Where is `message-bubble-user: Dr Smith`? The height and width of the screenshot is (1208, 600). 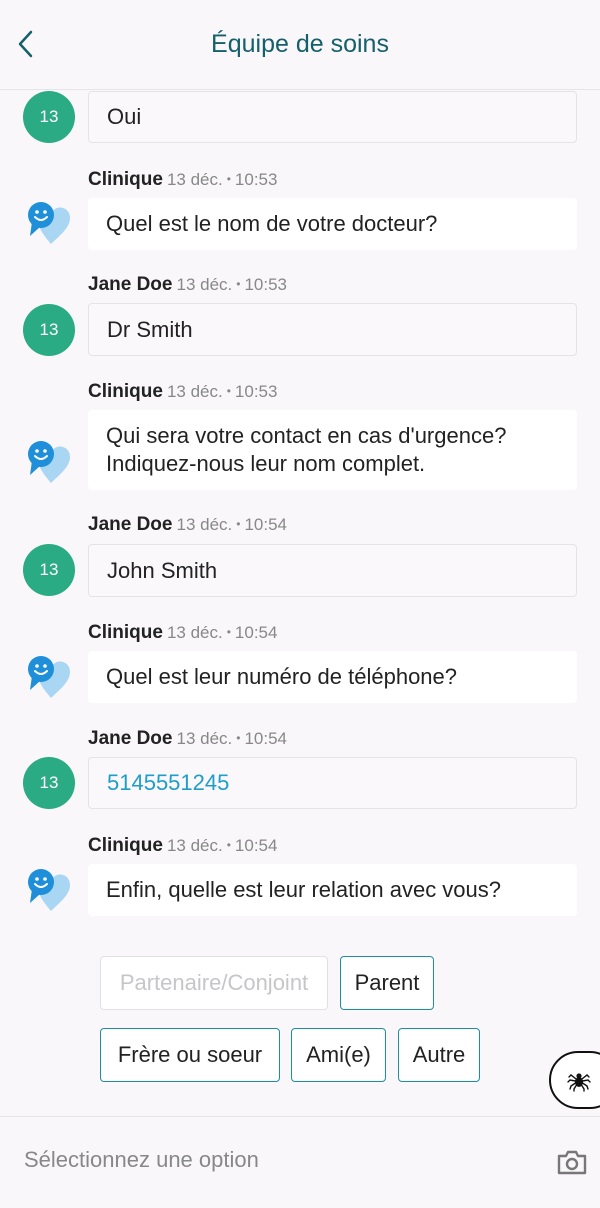
message-bubble-user: Dr Smith is located at coordinates (332, 329).